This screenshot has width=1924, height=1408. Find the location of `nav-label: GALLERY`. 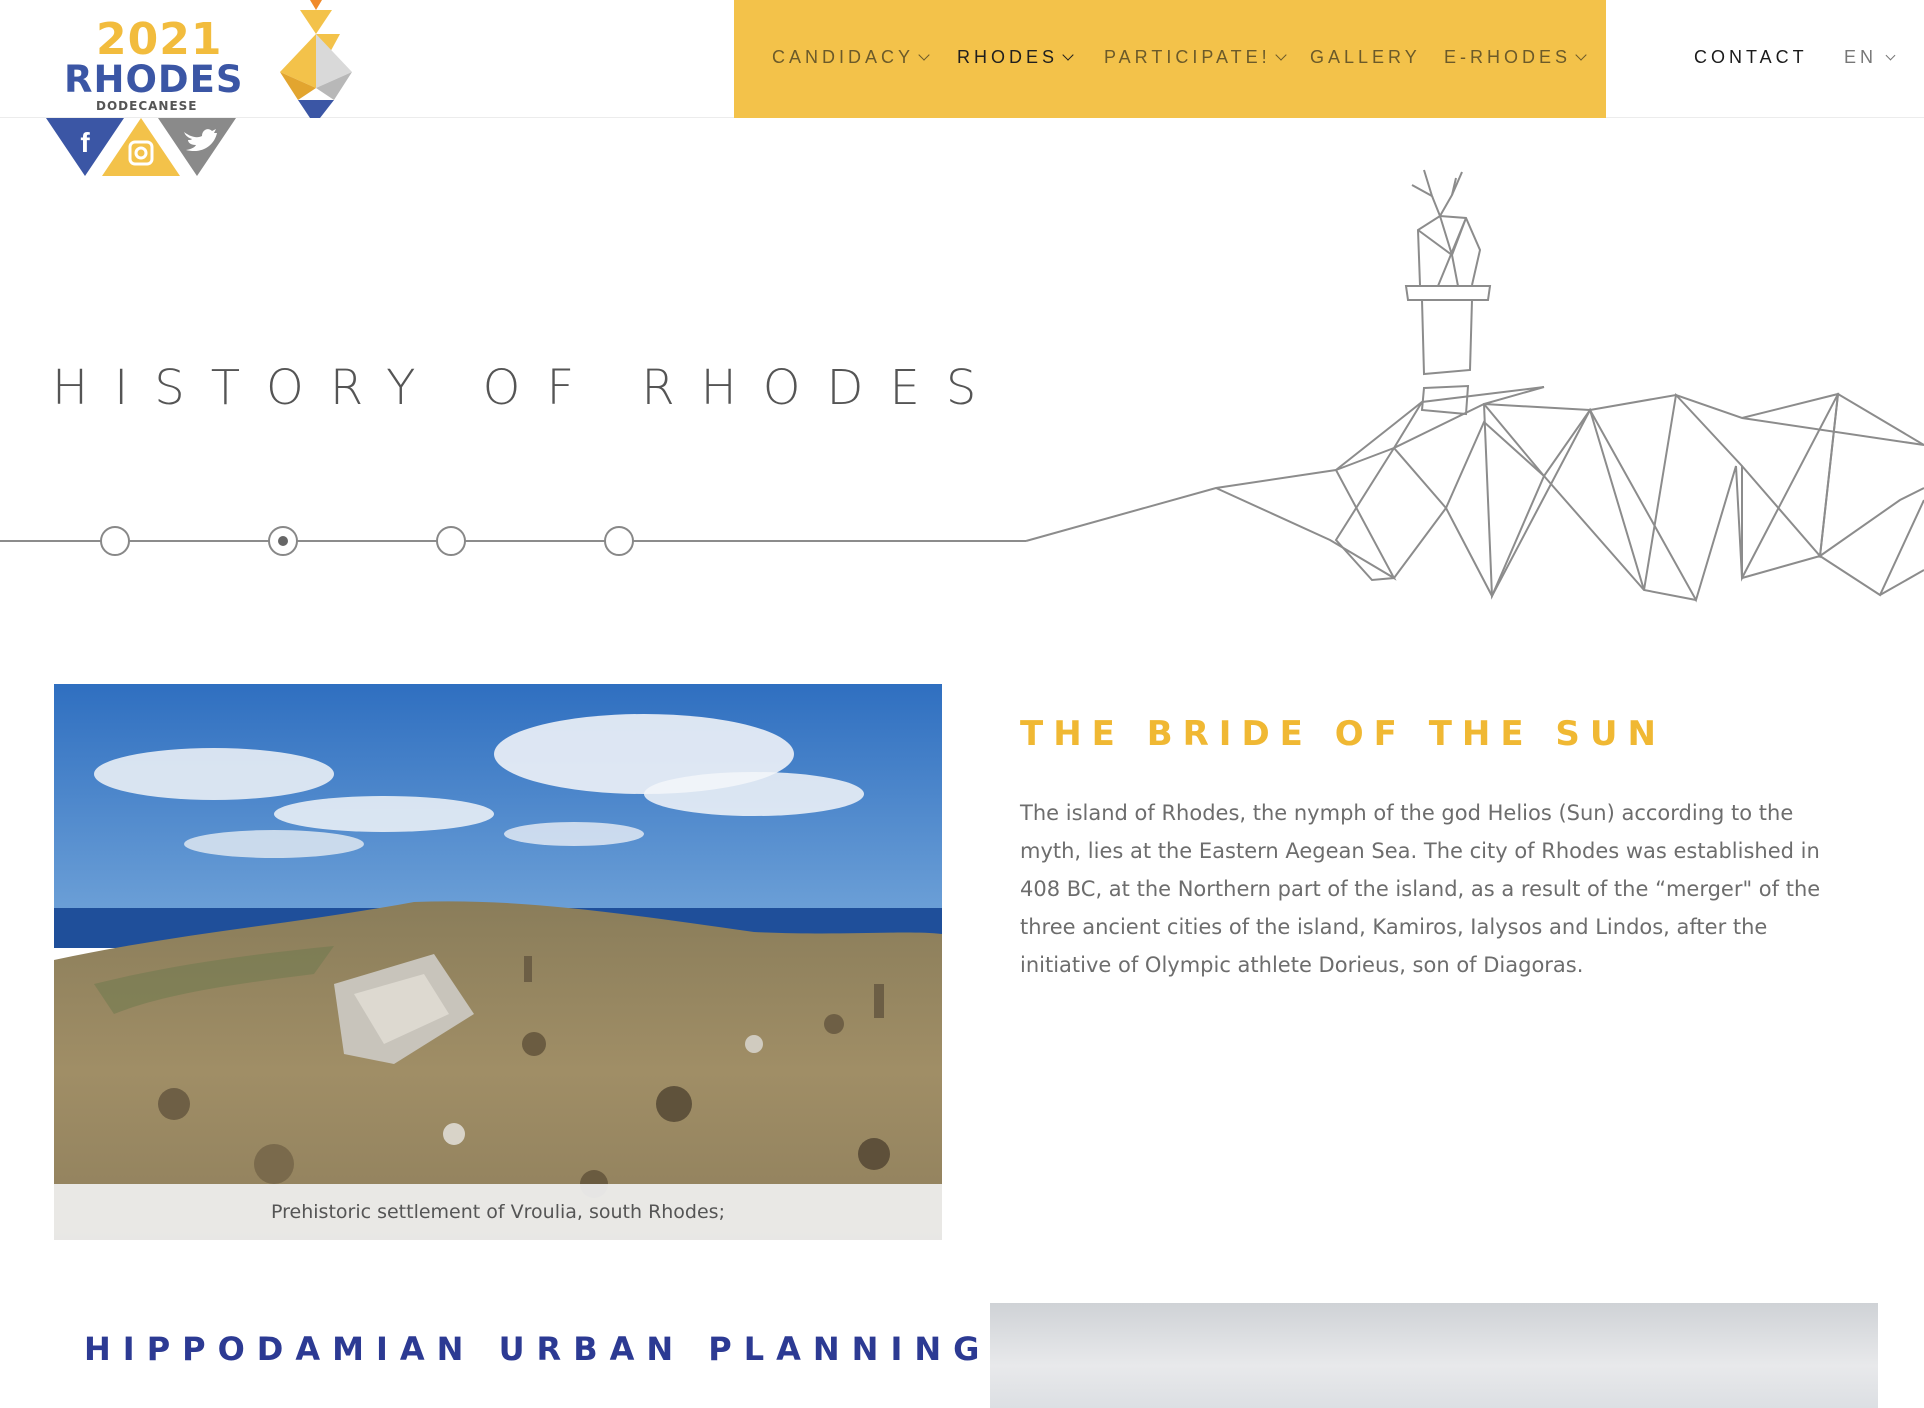

nav-label: GALLERY is located at coordinates (1365, 57).